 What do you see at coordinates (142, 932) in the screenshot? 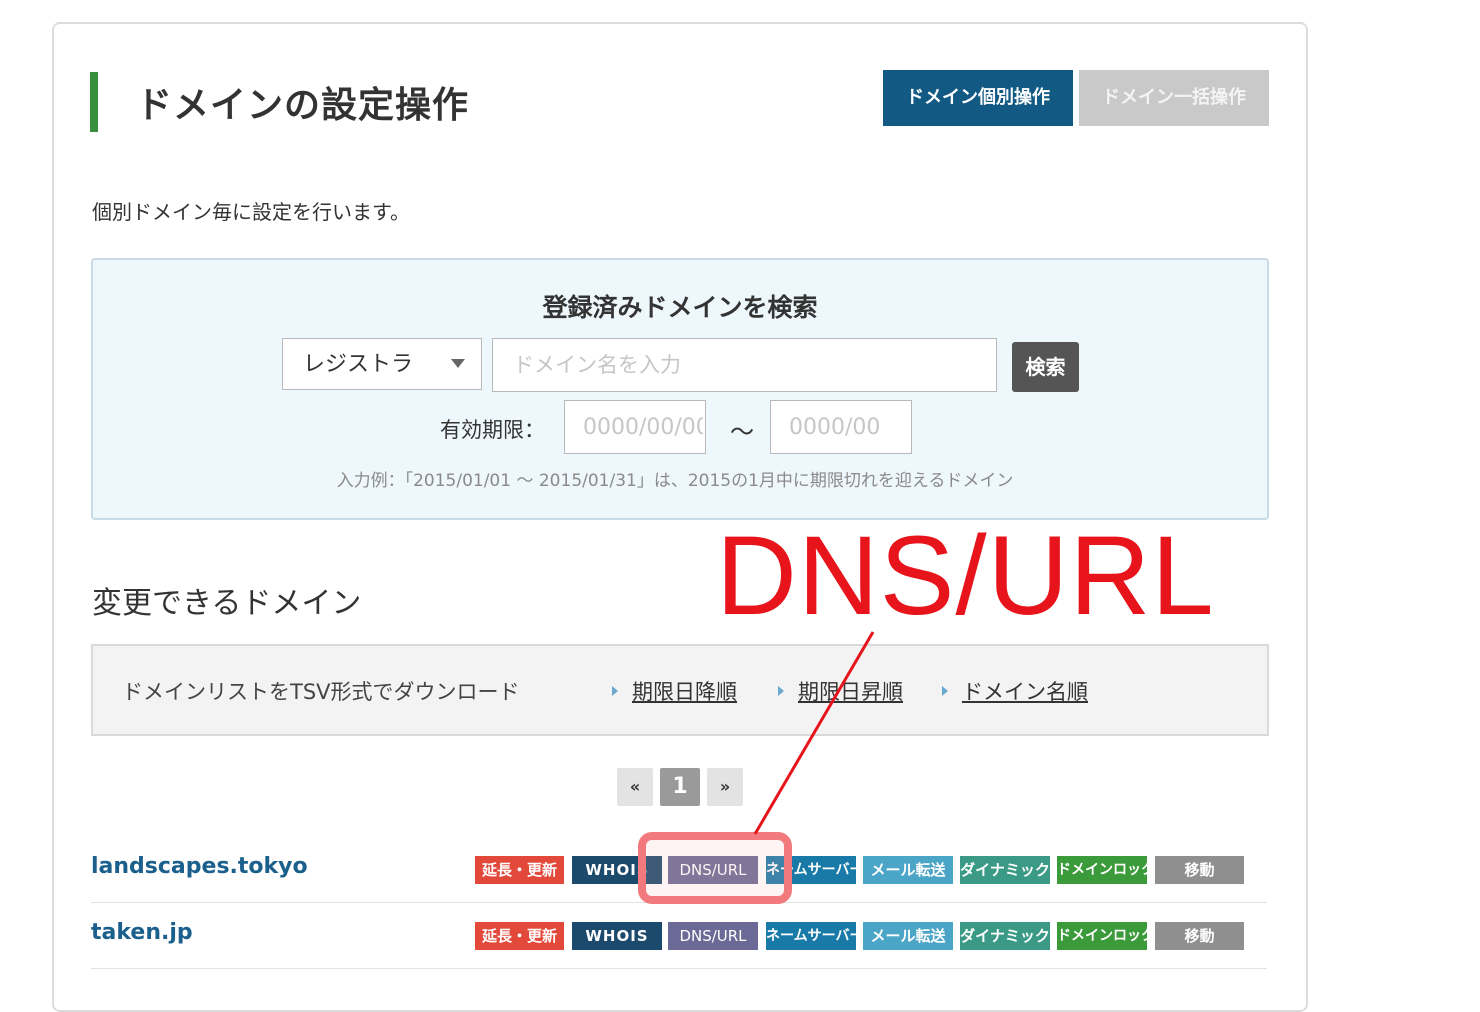
I see `domain-name-link: taken.jp` at bounding box center [142, 932].